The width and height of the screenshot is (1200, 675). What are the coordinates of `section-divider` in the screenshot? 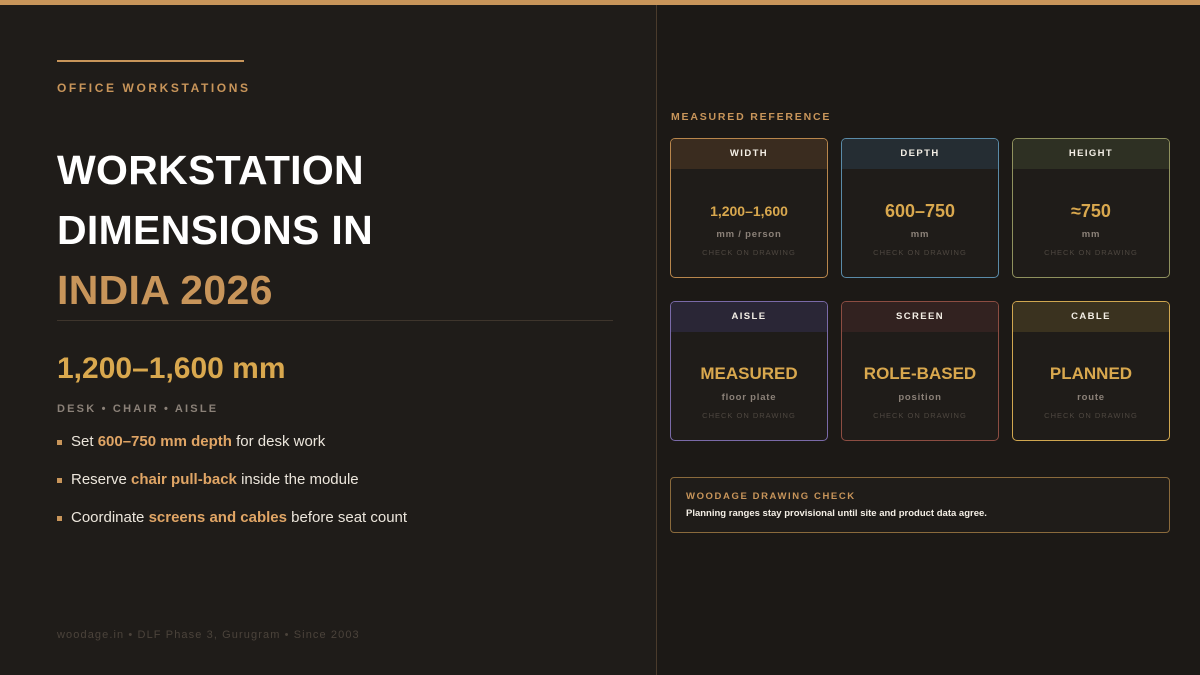 It's located at (335, 320).